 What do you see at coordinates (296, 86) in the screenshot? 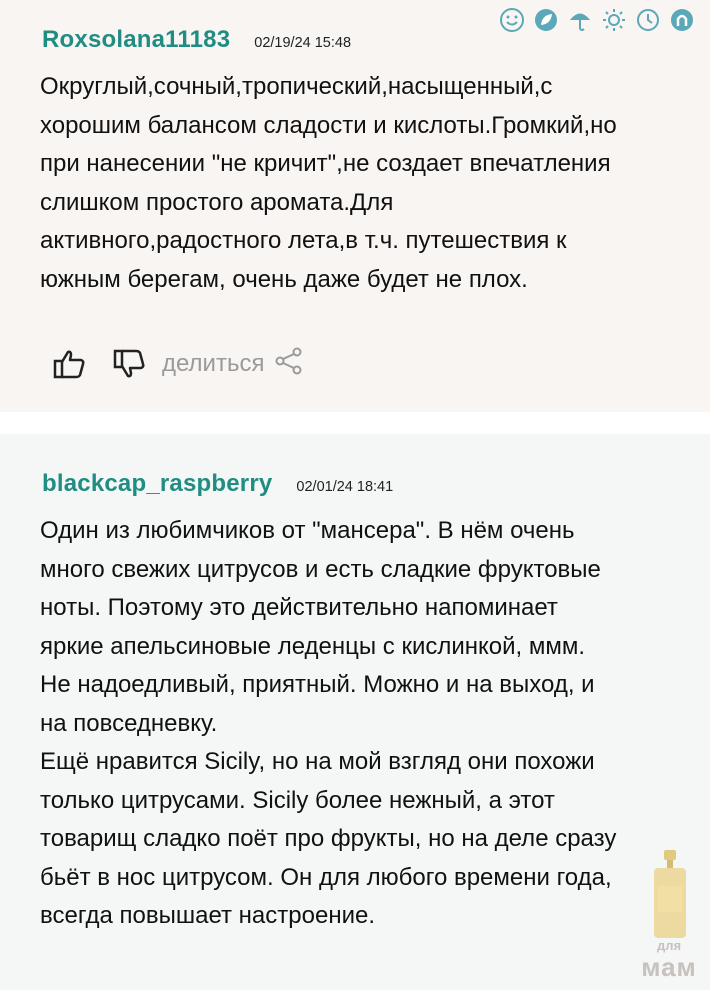
I see `review-text-line: Округлый,сочный,тропический,насыщенный,с` at bounding box center [296, 86].